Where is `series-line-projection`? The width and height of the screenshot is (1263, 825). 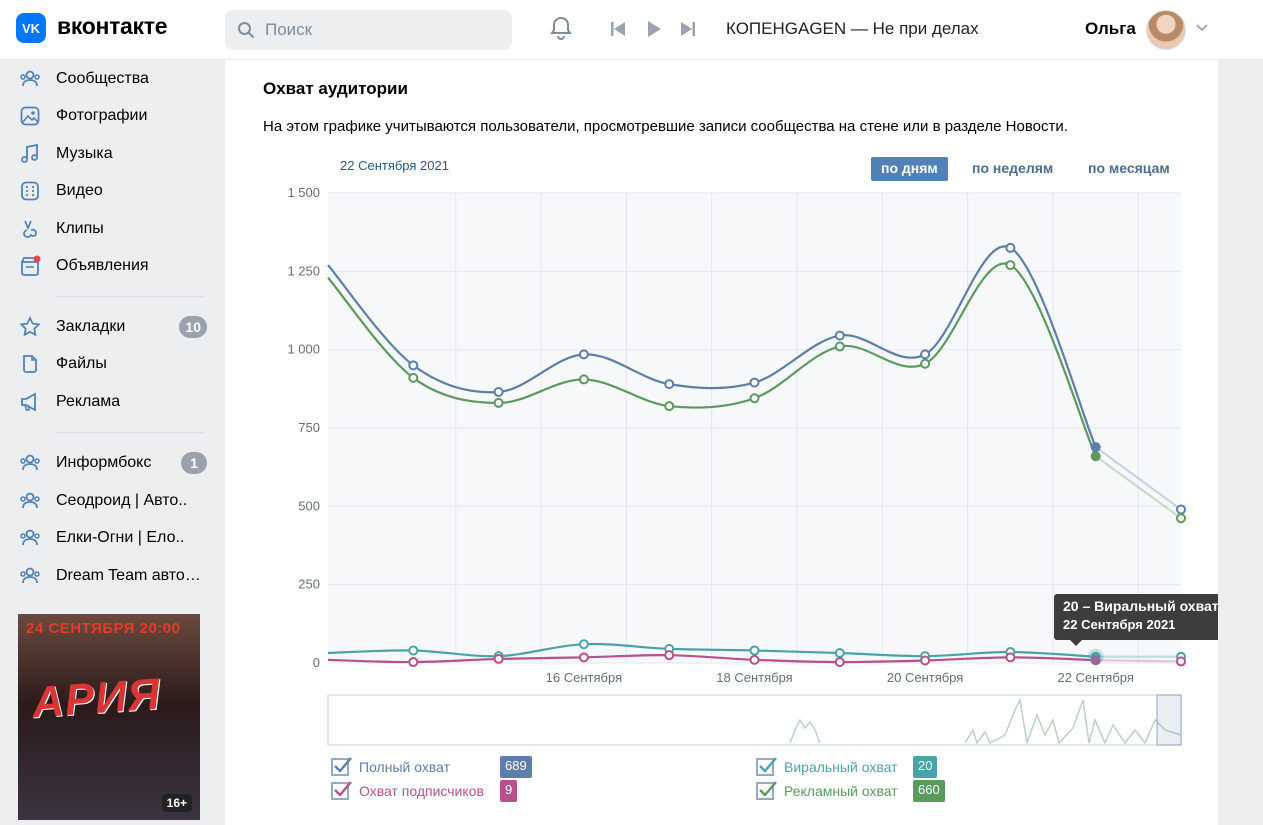 series-line-projection is located at coordinates (1138, 661).